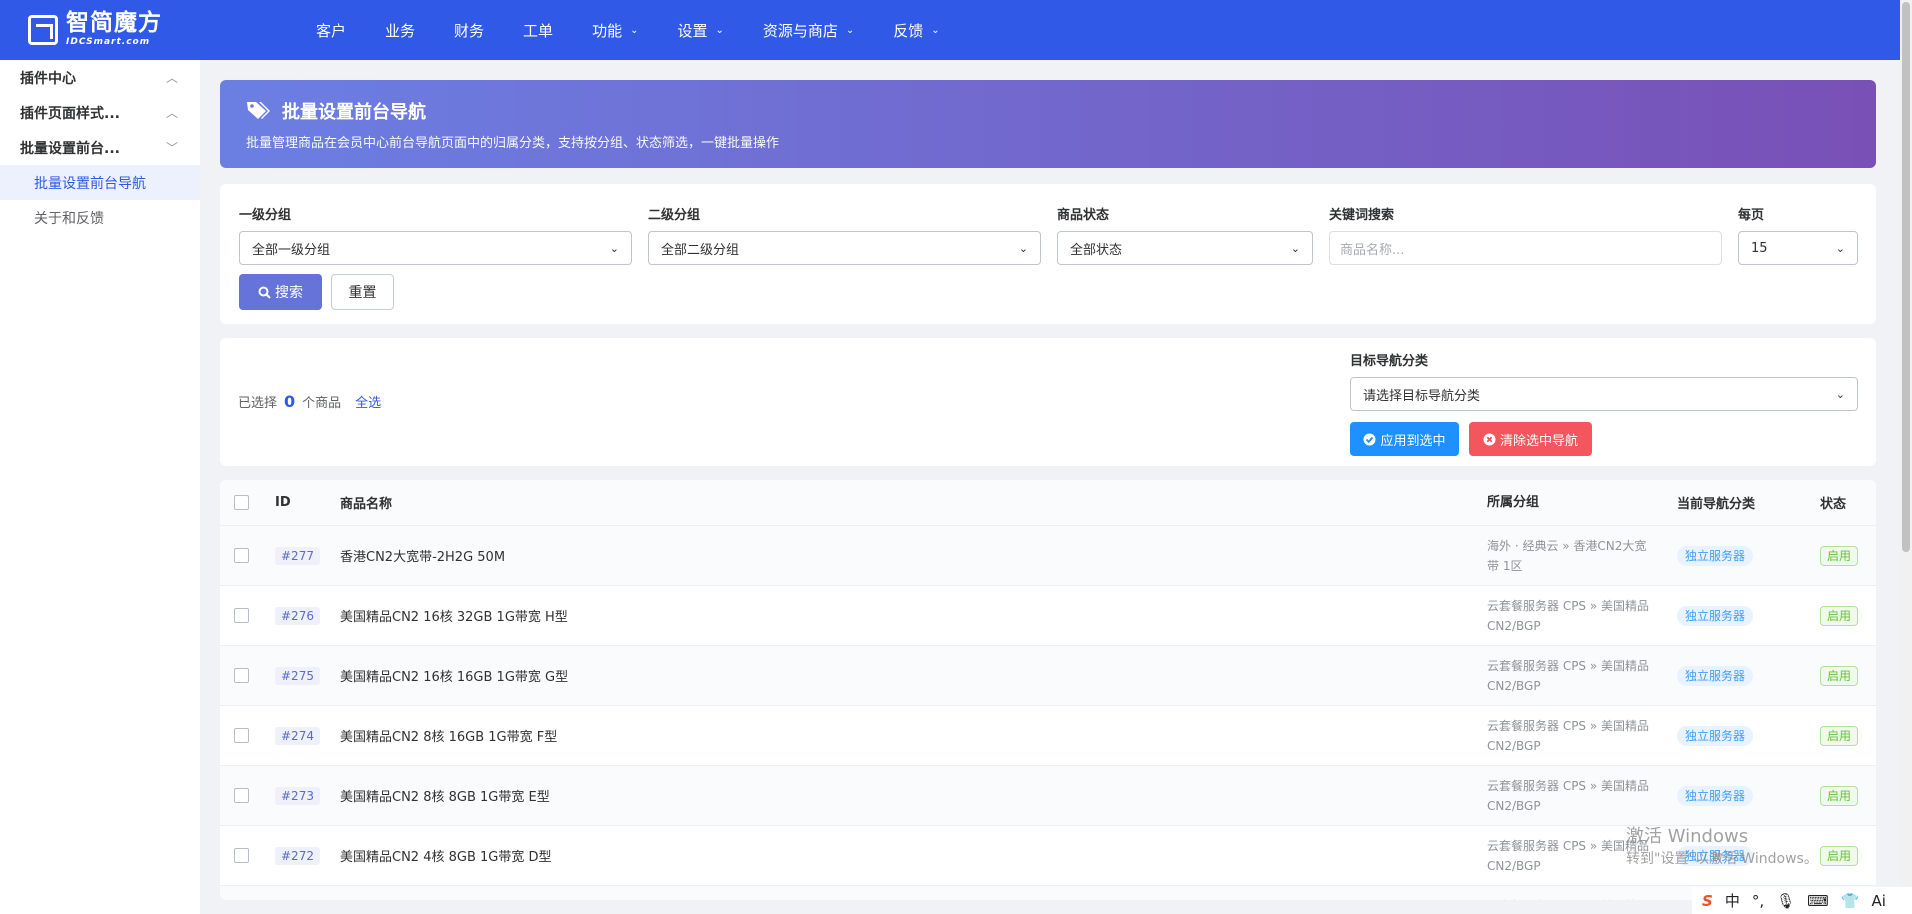 This screenshot has width=1912, height=914. I want to click on selection-info: 已选择 0 个商品 全选, so click(309, 401).